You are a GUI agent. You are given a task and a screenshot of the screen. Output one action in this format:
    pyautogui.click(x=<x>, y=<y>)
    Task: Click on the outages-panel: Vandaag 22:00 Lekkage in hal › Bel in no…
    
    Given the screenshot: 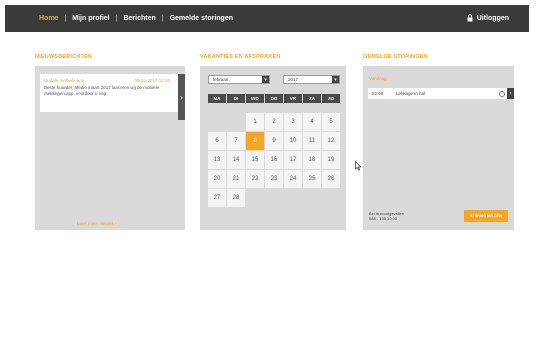 What is the action you would take?
    pyautogui.click(x=438, y=148)
    